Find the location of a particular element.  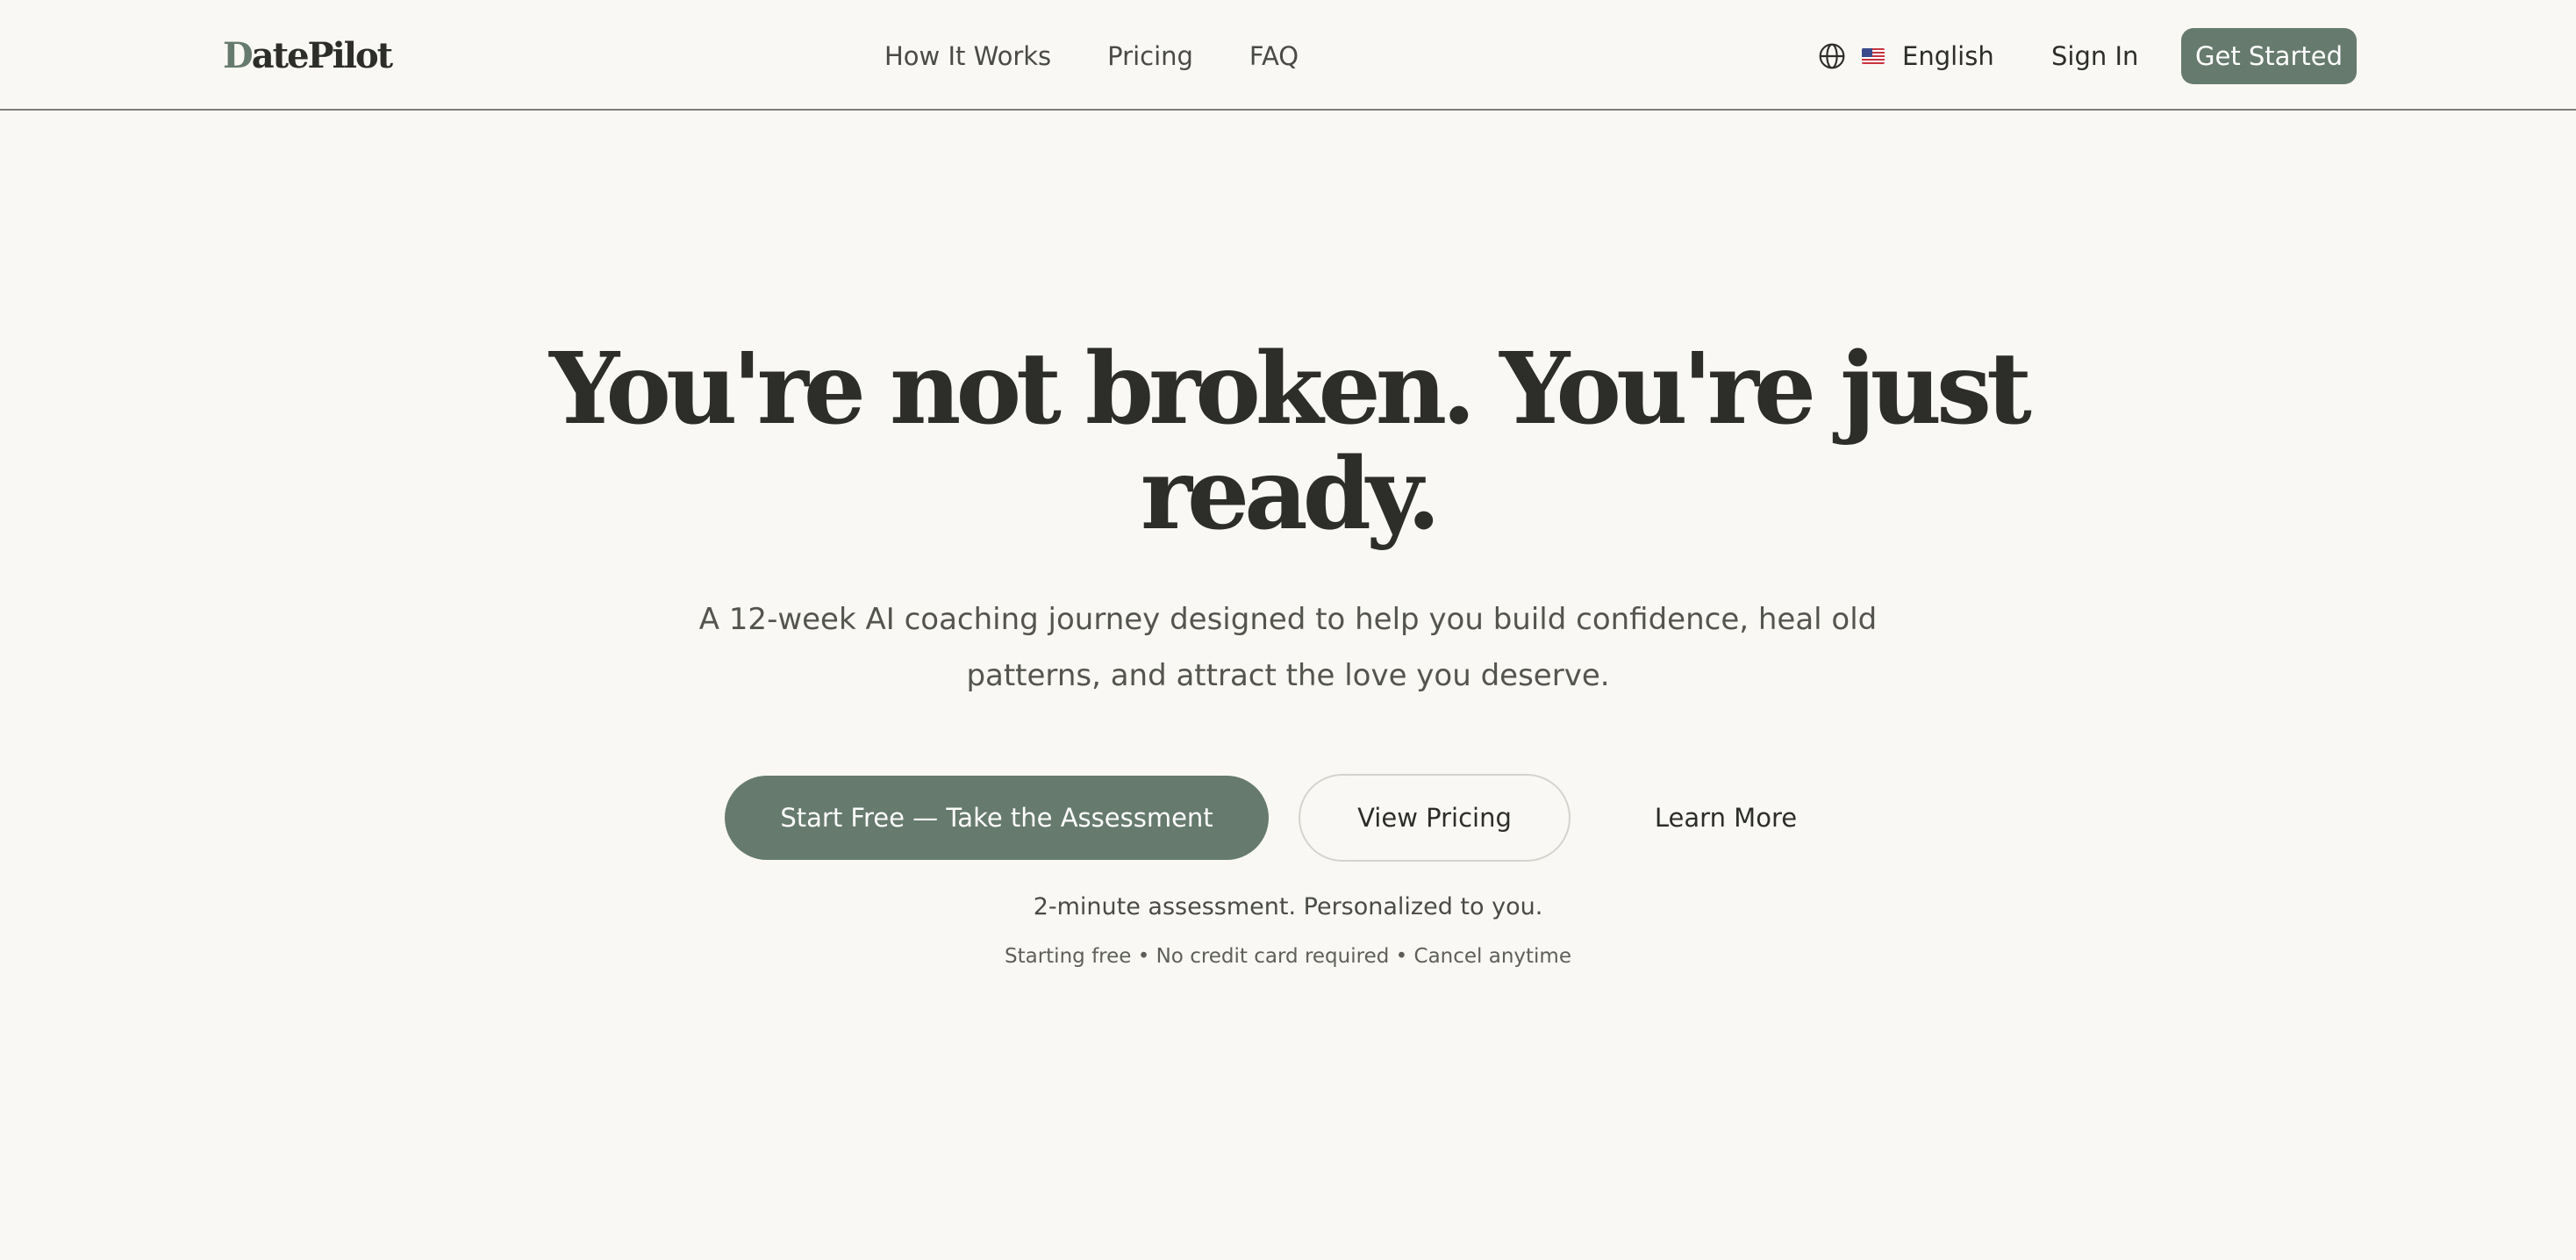

main-nav: How It Works Pricing FAQ is located at coordinates (1091, 56).